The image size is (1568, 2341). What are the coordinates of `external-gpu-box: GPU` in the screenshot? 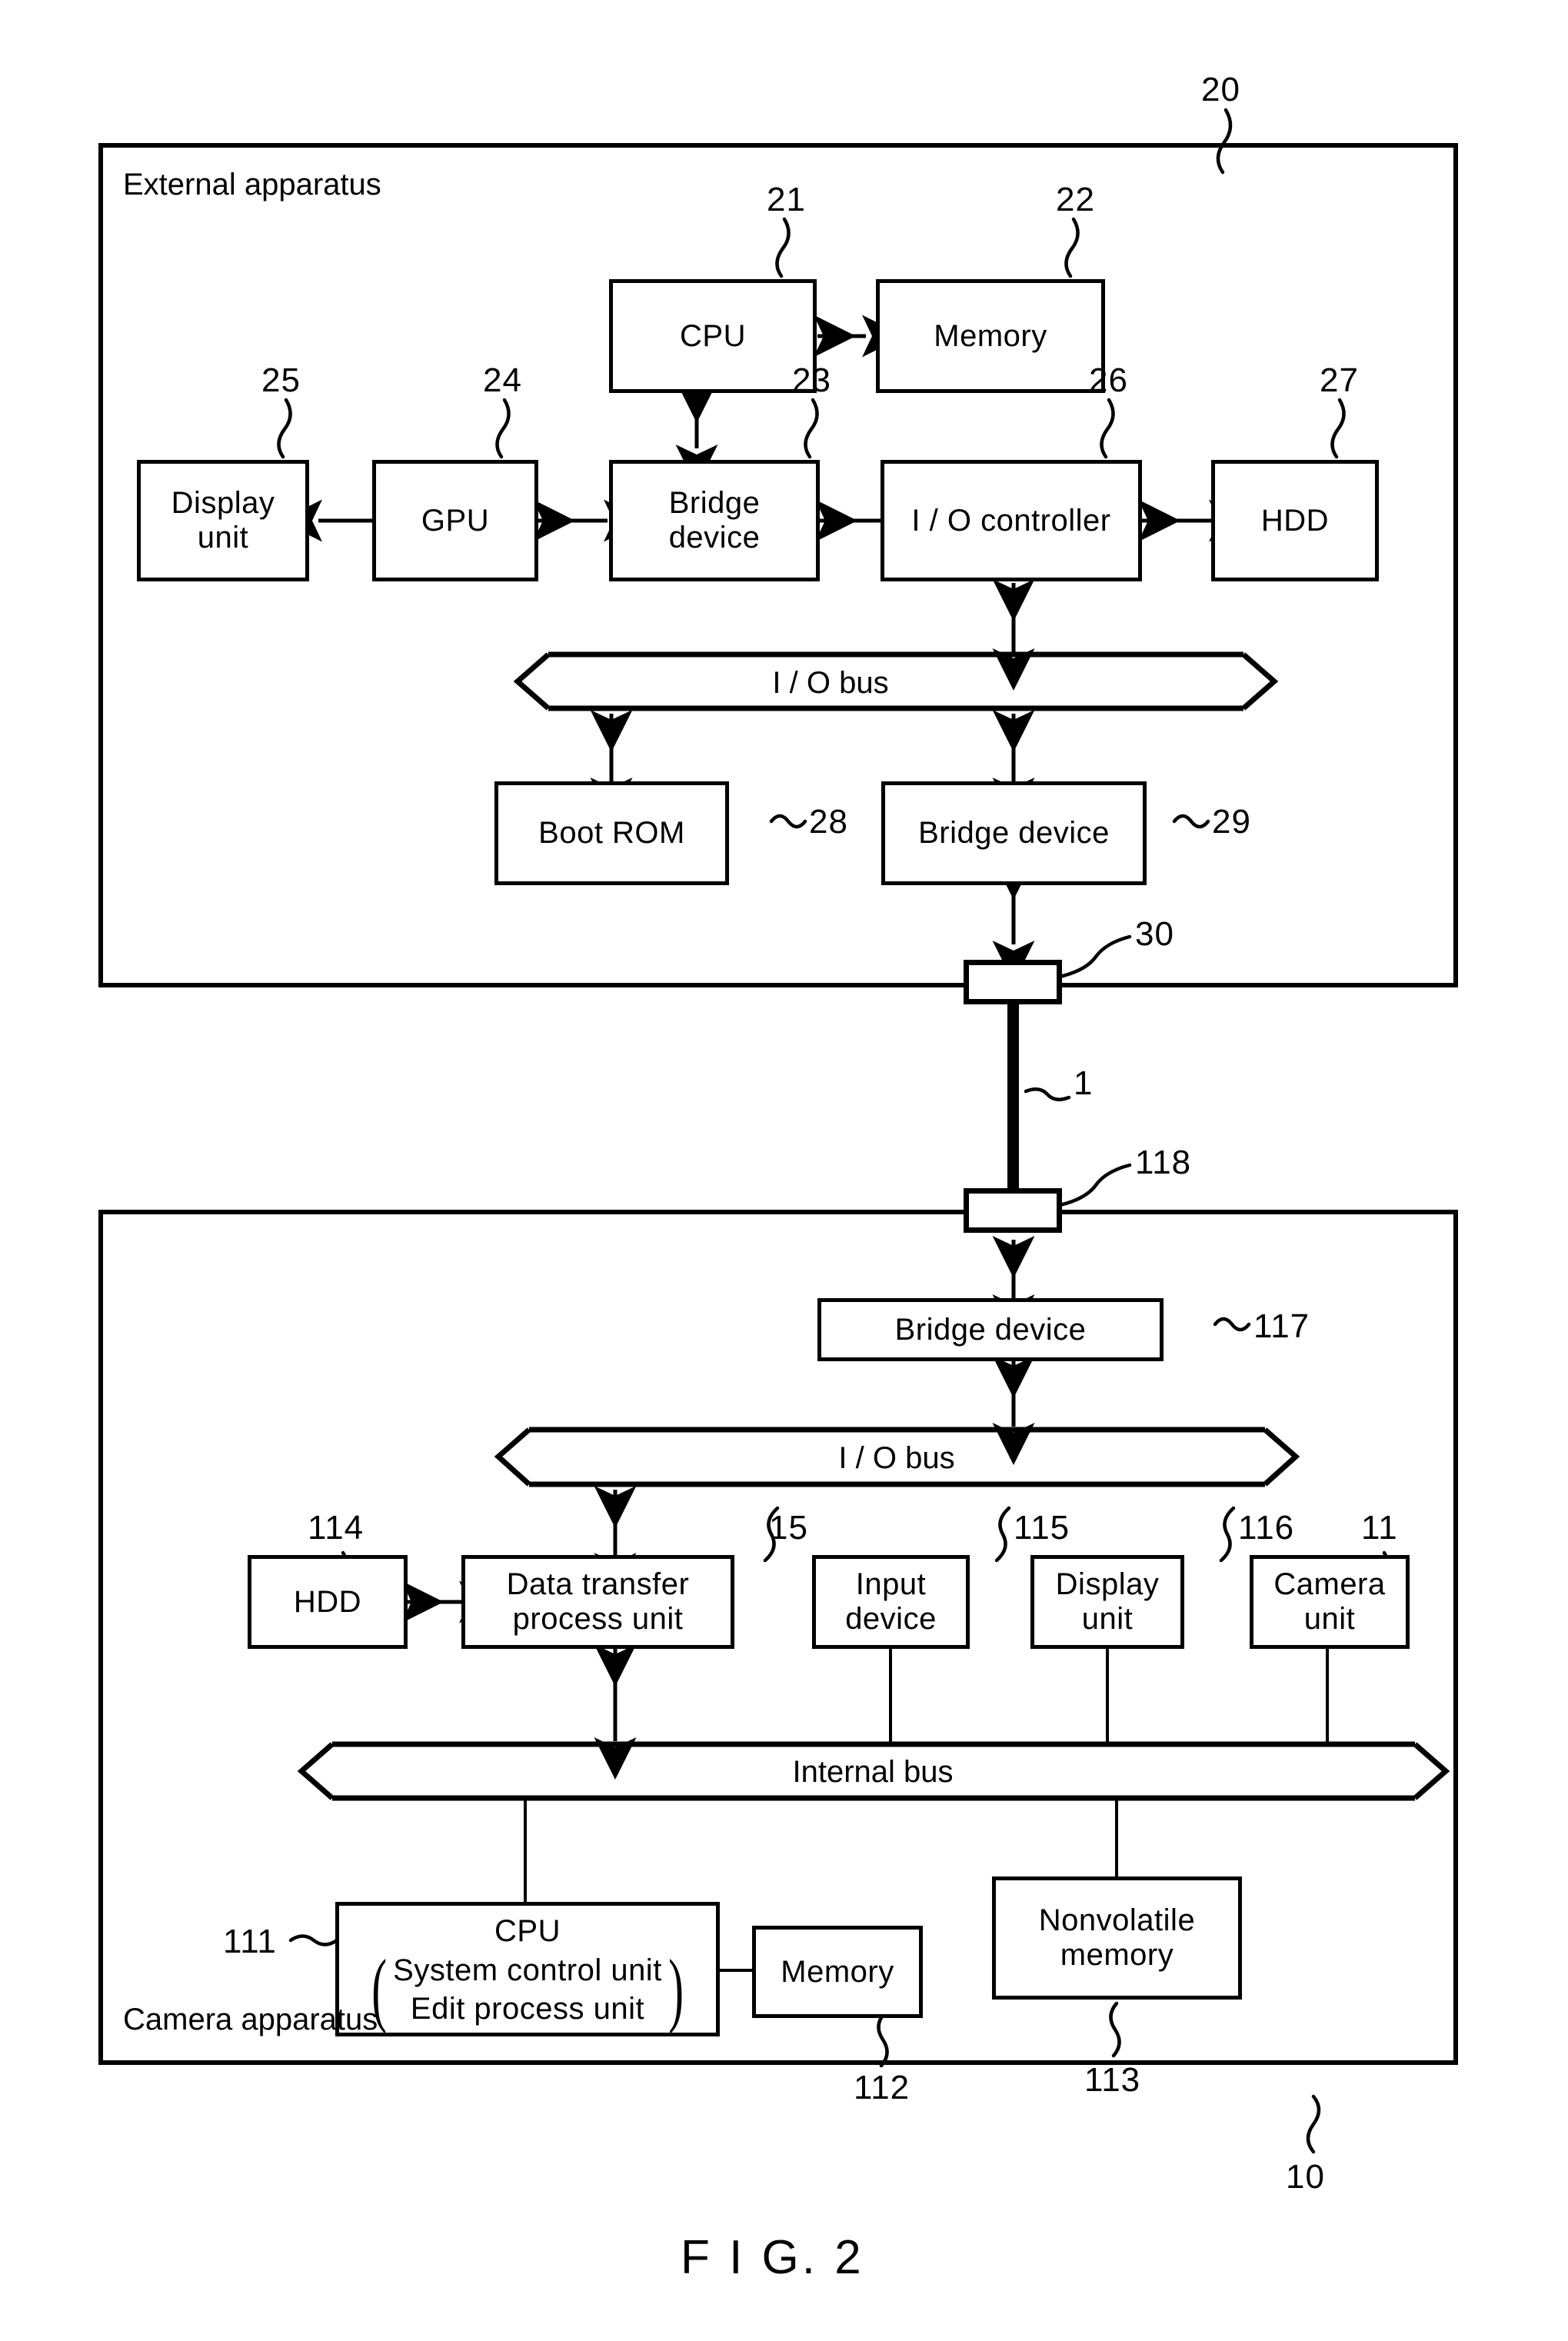 It's located at (455, 520).